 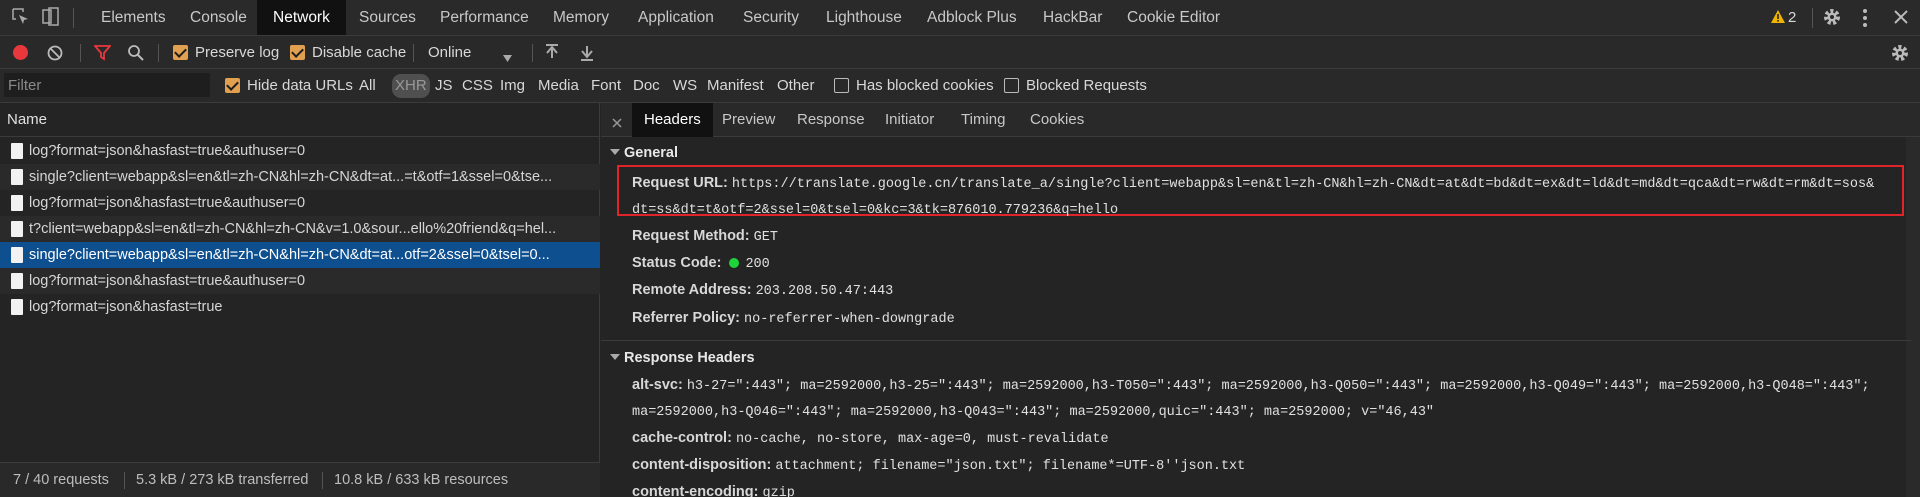 I want to click on section-divider, so click(x=1256, y=340).